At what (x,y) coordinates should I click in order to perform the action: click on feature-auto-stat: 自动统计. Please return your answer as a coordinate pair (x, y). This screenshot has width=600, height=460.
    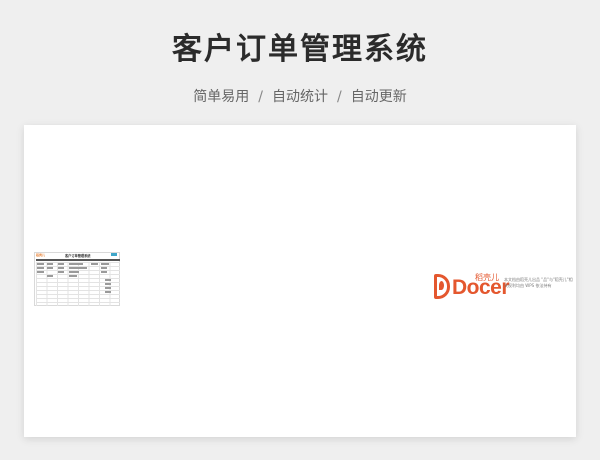
    Looking at the image, I should click on (300, 97).